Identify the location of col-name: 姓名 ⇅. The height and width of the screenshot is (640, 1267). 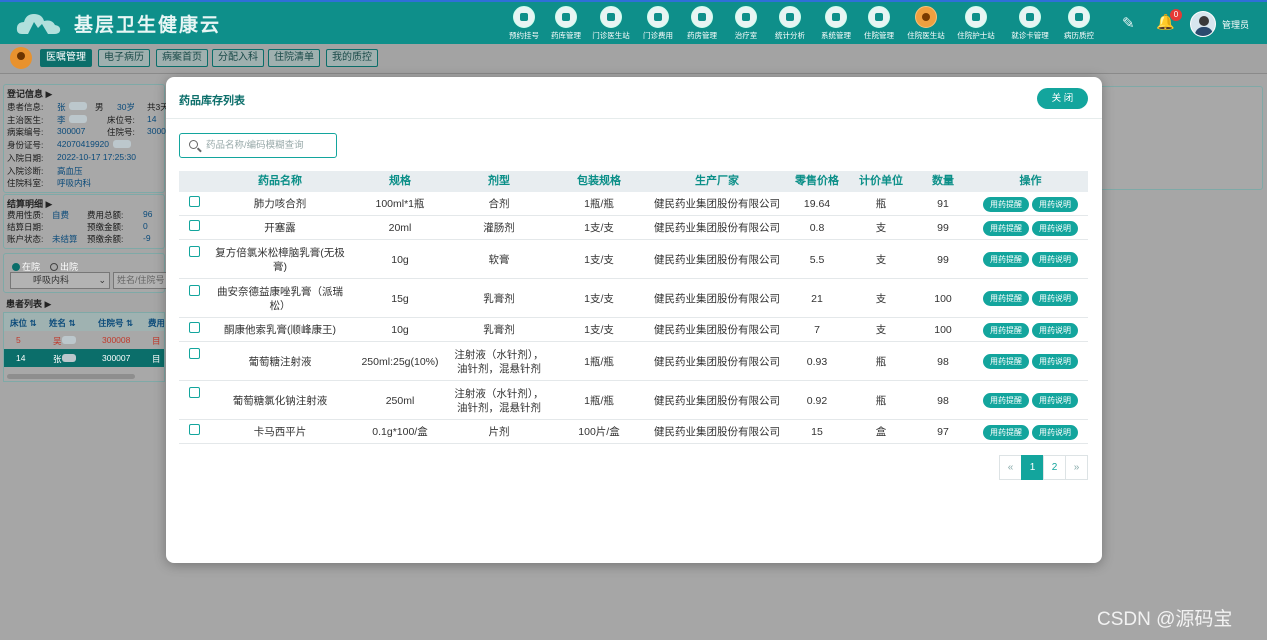
(62, 323).